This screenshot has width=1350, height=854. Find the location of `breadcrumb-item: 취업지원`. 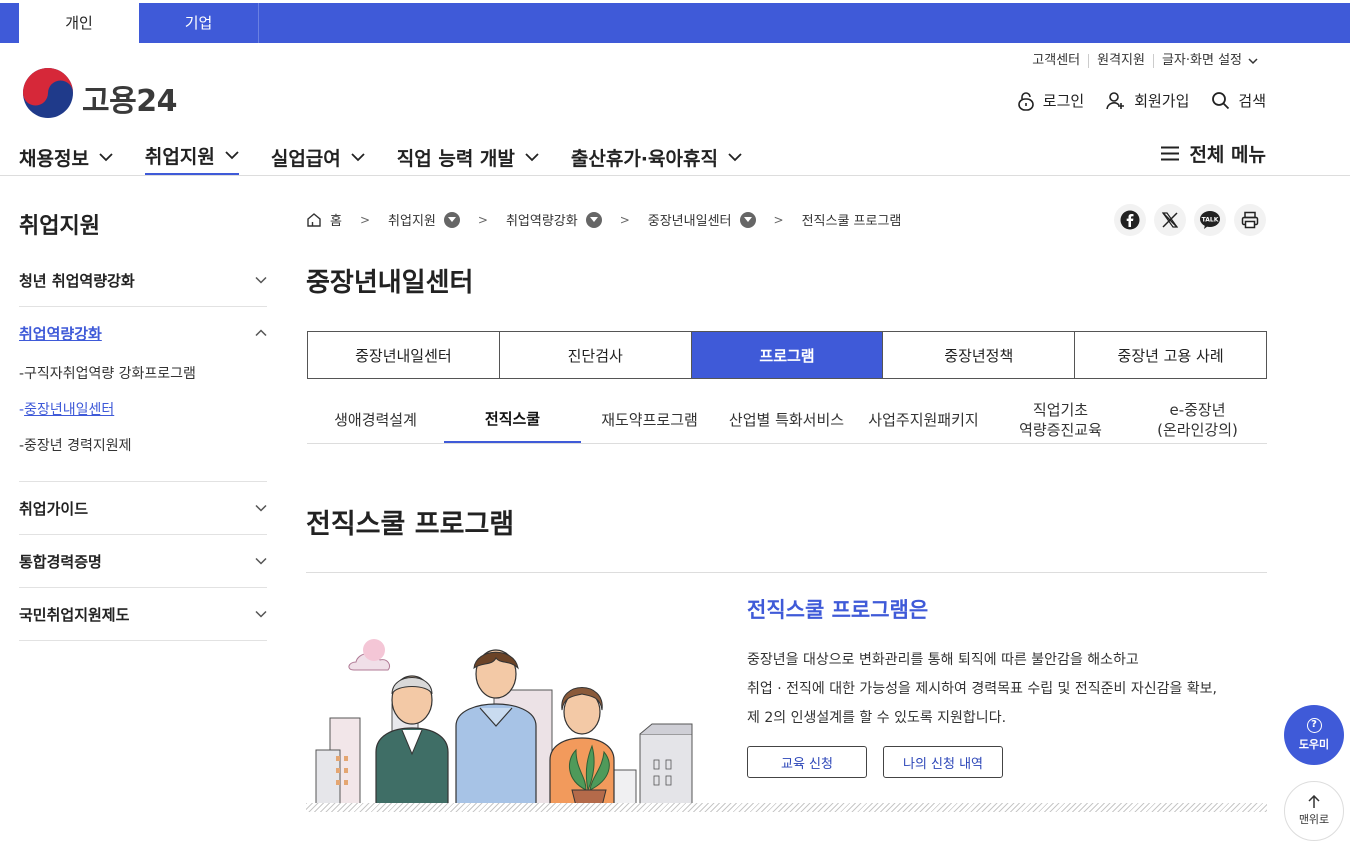

breadcrumb-item: 취업지원 is located at coordinates (424, 219).